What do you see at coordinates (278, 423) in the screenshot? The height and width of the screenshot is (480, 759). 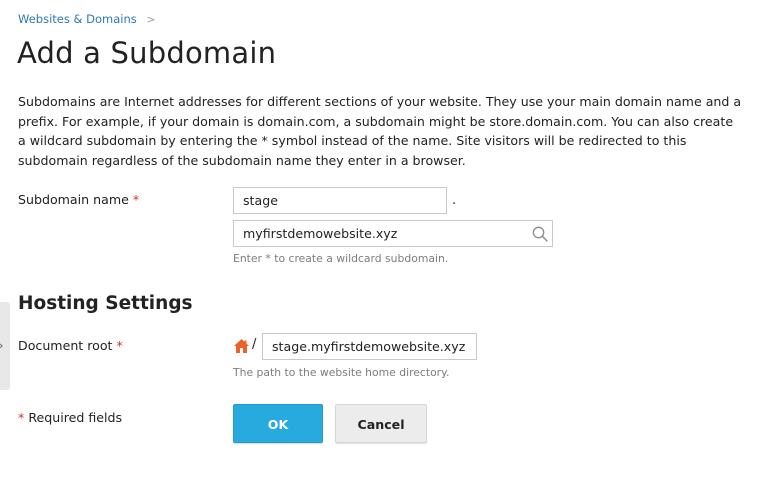 I see `ok-button: OK` at bounding box center [278, 423].